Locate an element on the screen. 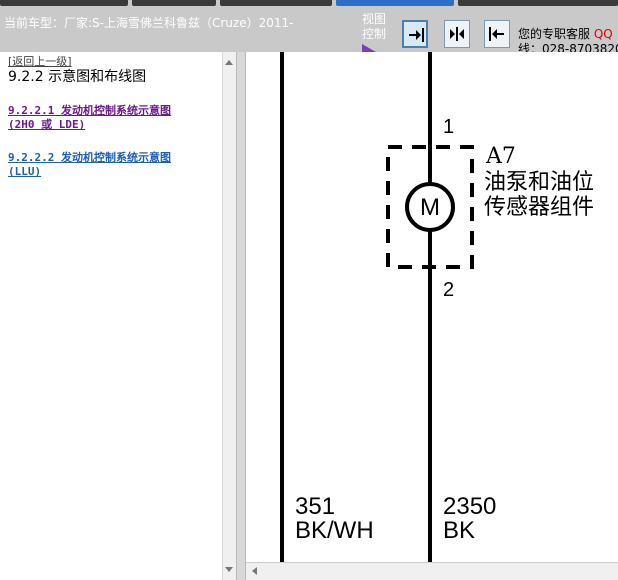 The width and height of the screenshot is (618, 580). view-control-marker-icon is located at coordinates (369, 48).